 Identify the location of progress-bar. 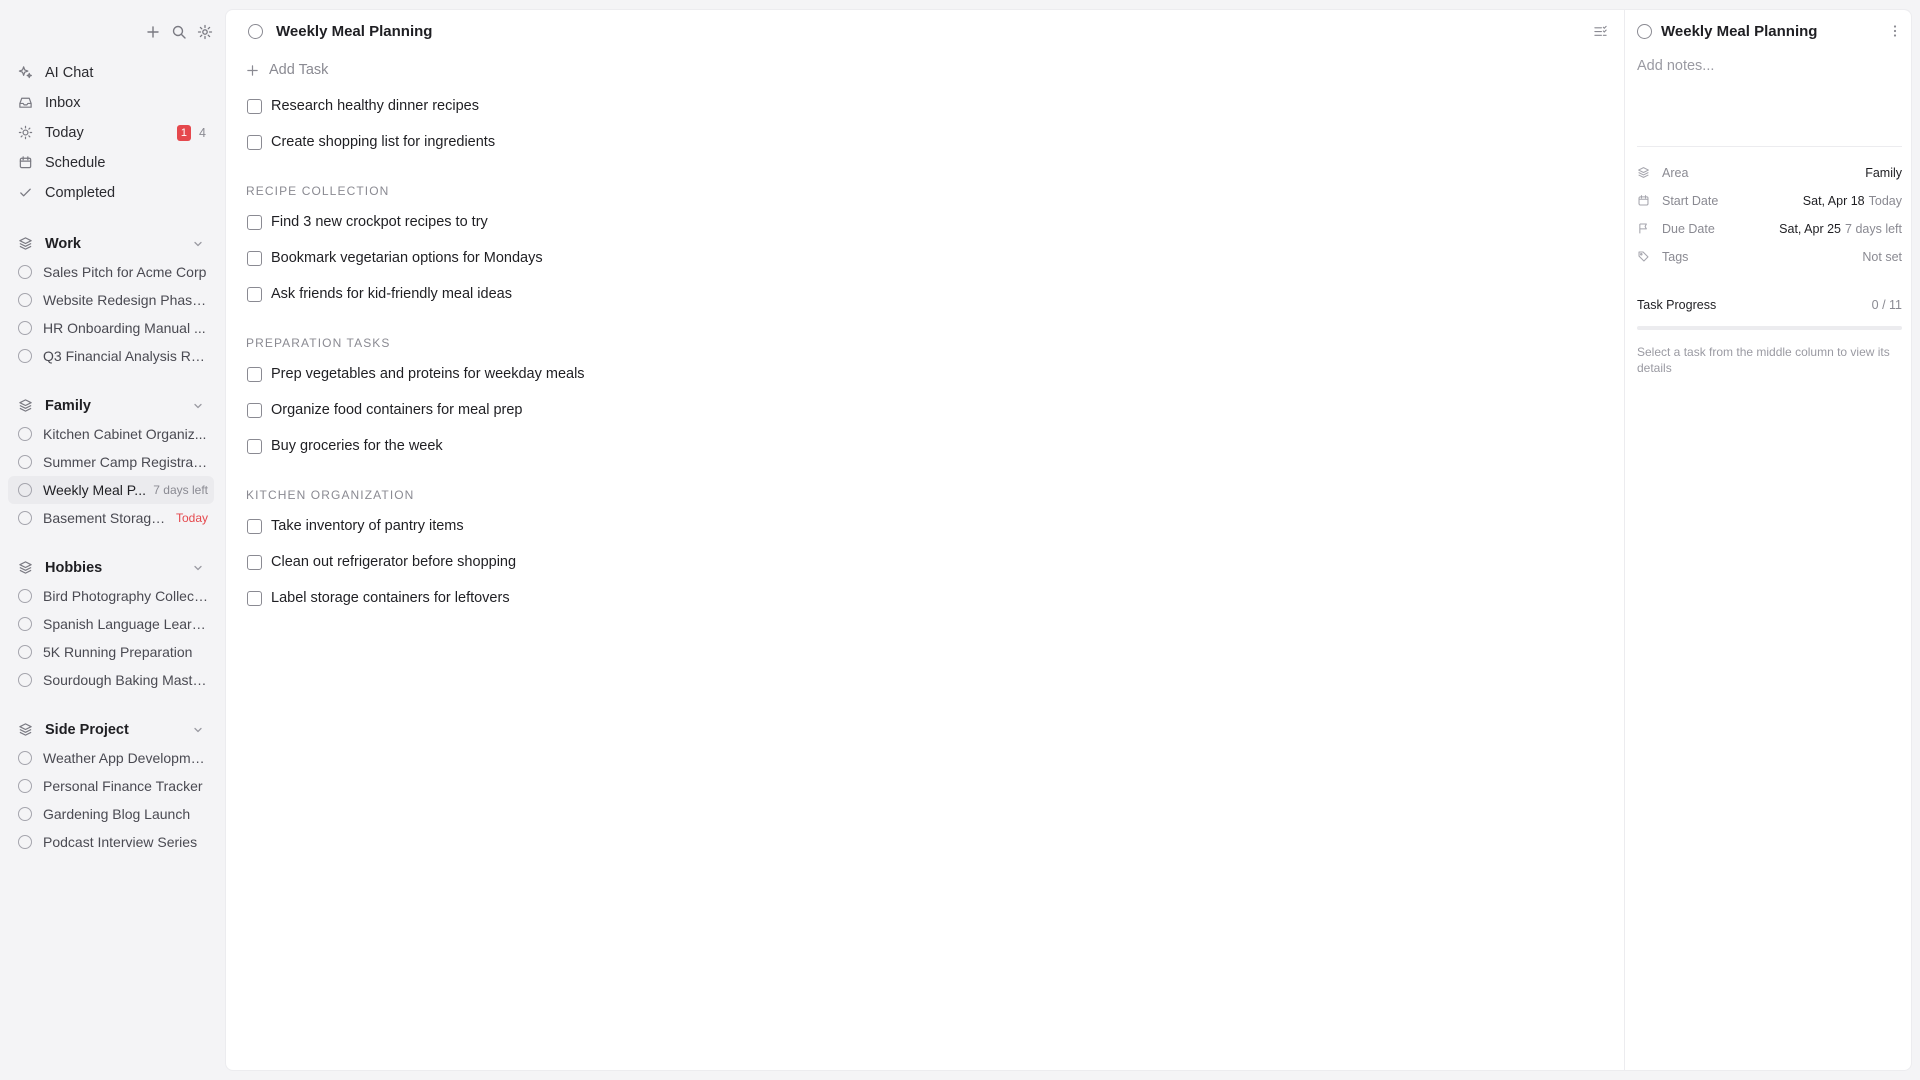
(1769, 328).